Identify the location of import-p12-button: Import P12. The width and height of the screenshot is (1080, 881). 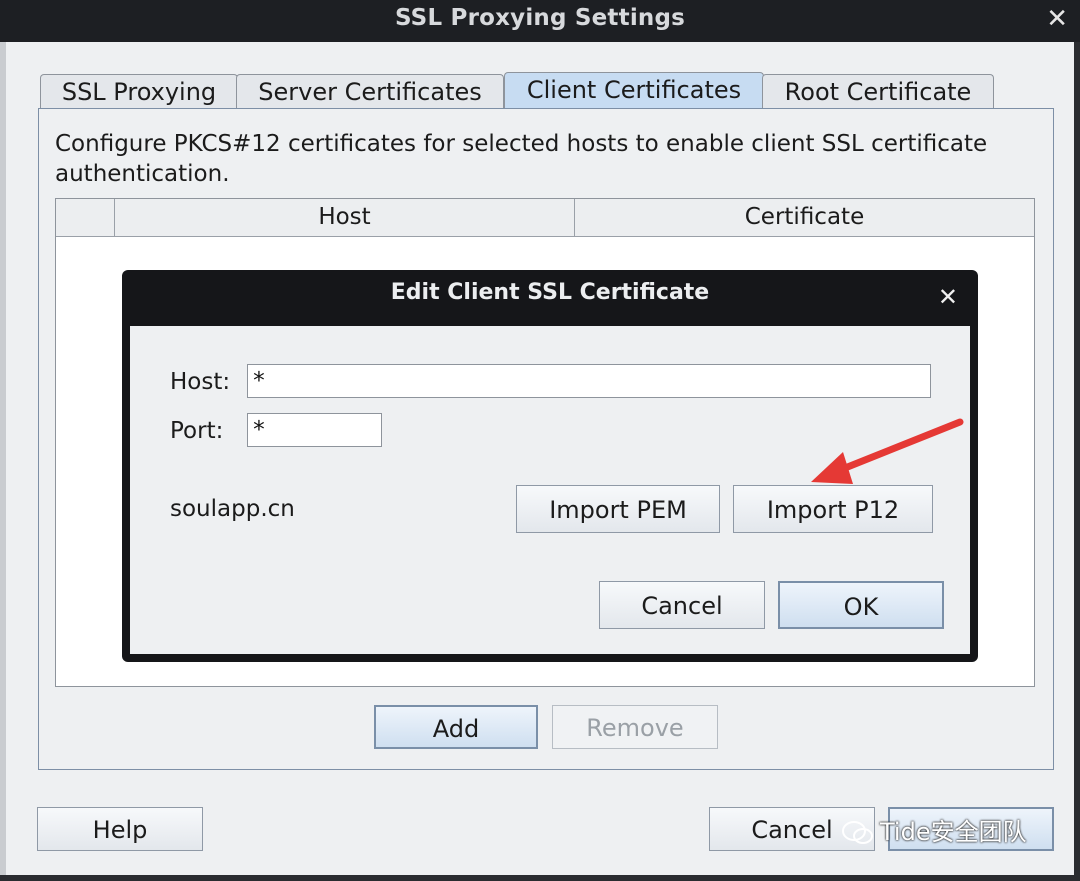
(833, 509).